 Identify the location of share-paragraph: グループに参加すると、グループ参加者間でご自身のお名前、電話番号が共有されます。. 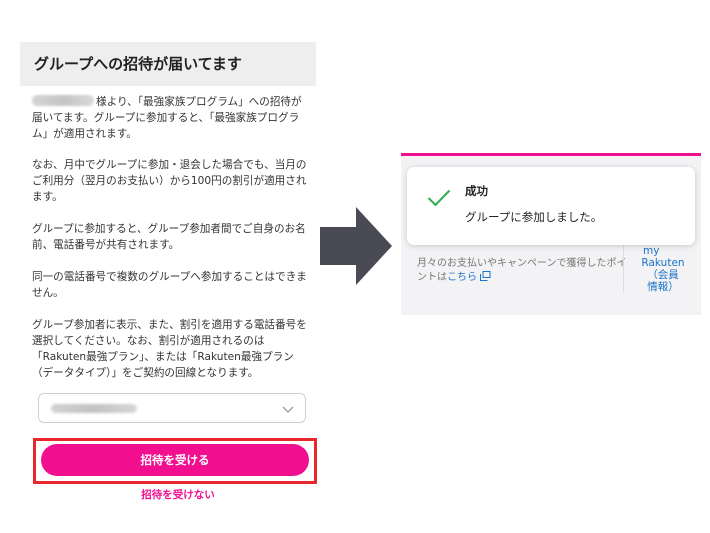
(169, 237).